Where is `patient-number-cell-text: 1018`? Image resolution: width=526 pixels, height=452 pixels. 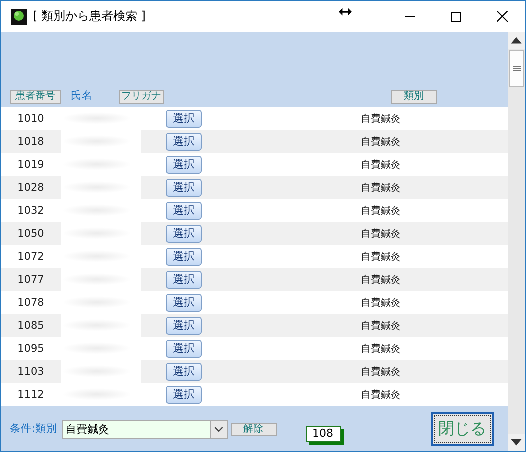
patient-number-cell-text: 1018 is located at coordinates (31, 142).